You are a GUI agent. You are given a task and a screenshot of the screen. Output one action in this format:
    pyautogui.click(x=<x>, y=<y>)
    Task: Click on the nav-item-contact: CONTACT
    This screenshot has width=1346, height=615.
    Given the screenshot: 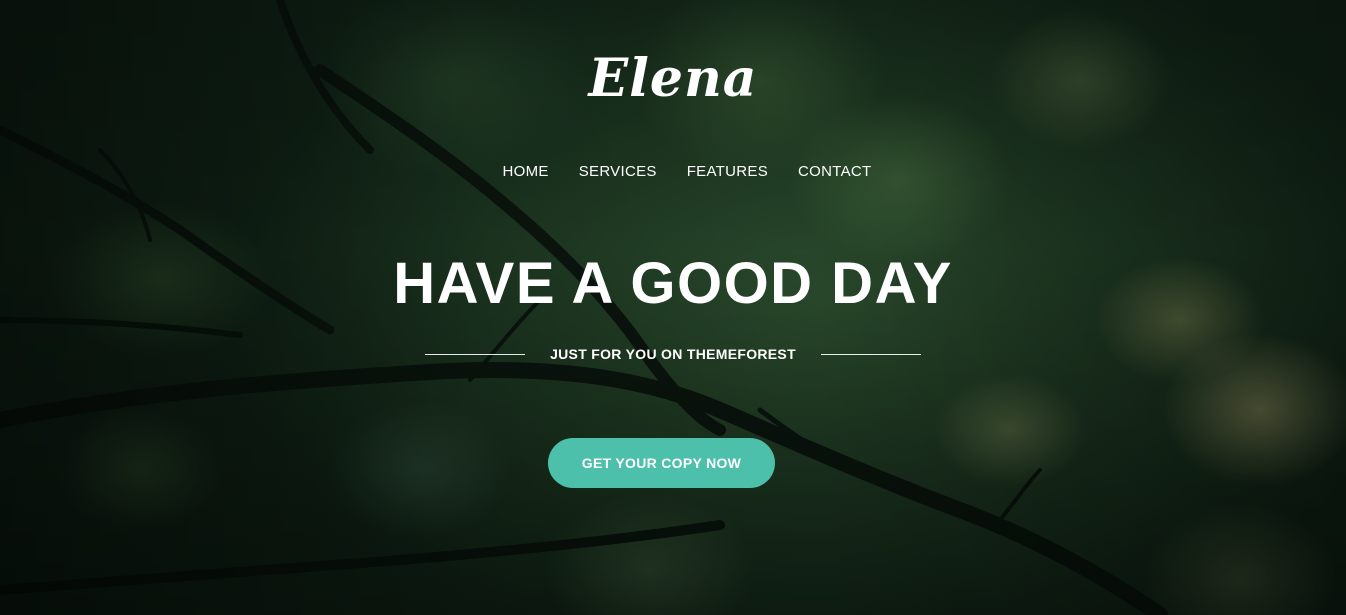 What is the action you would take?
    pyautogui.click(x=834, y=171)
    